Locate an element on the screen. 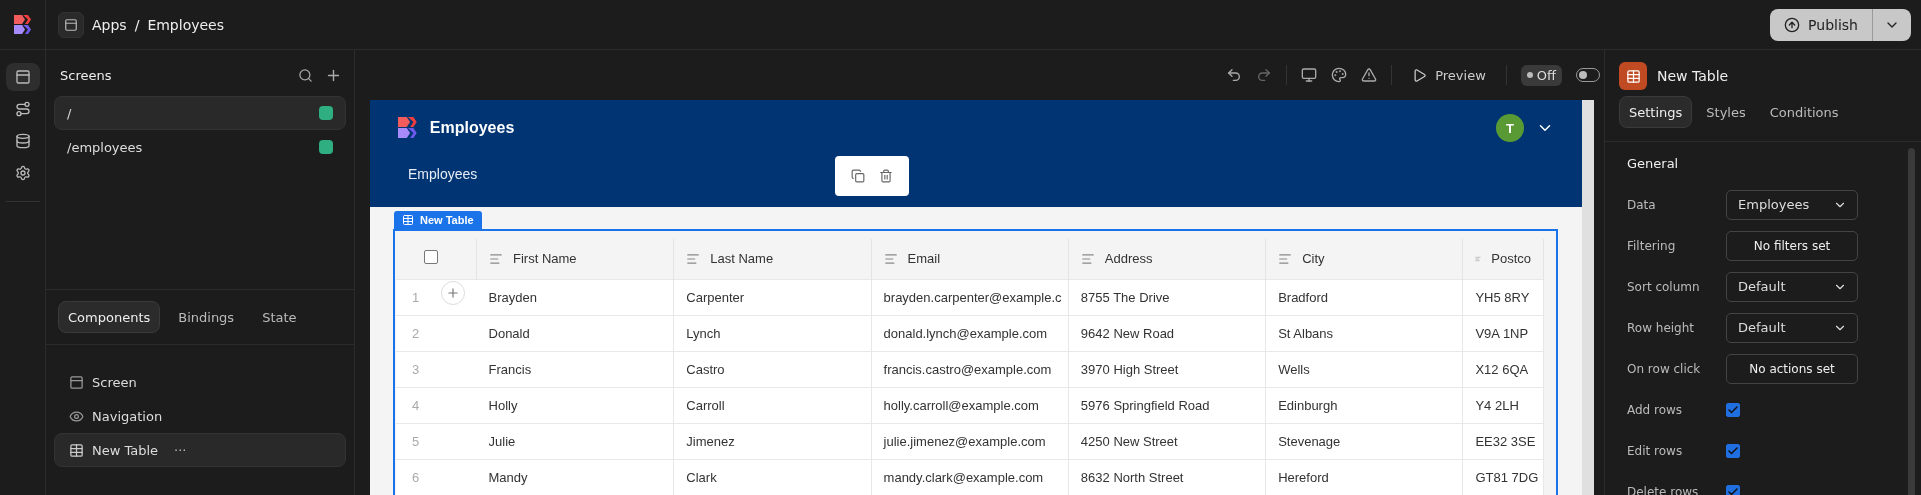 This screenshot has height=495, width=1921. component-item: Navigation is located at coordinates (200, 416).